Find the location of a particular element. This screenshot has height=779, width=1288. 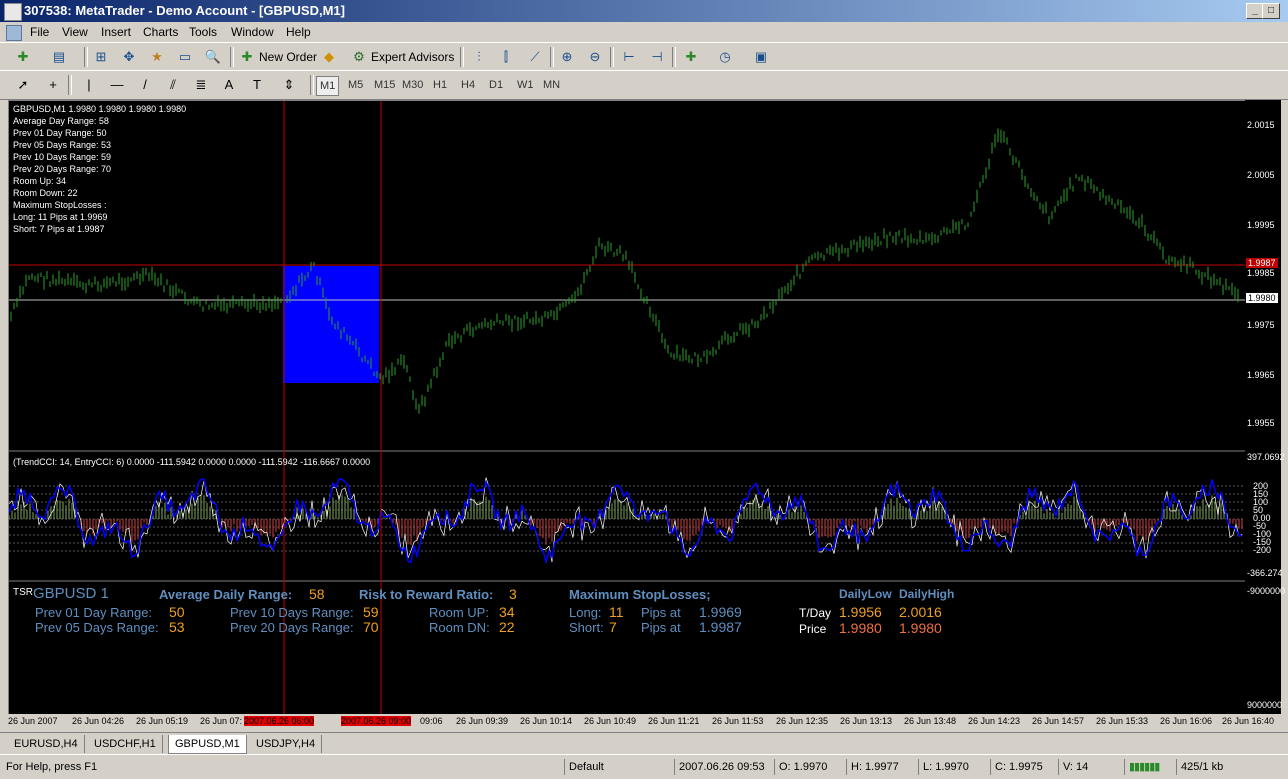

short-price: 1.9987 is located at coordinates (720, 627).